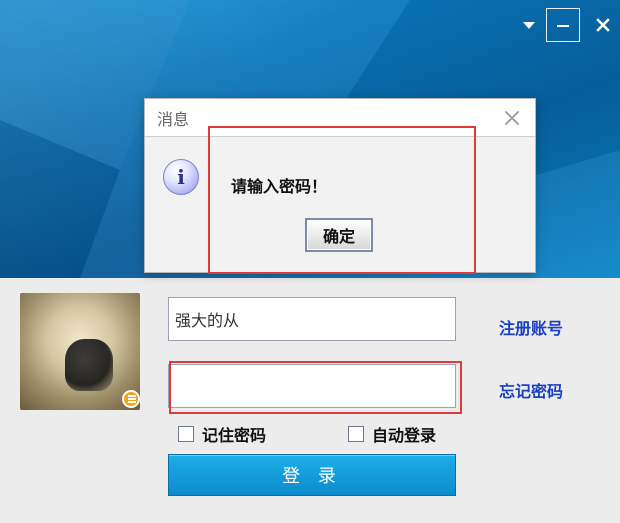  Describe the element at coordinates (531, 390) in the screenshot. I see `forgot-password-link: 忘记密码` at that location.